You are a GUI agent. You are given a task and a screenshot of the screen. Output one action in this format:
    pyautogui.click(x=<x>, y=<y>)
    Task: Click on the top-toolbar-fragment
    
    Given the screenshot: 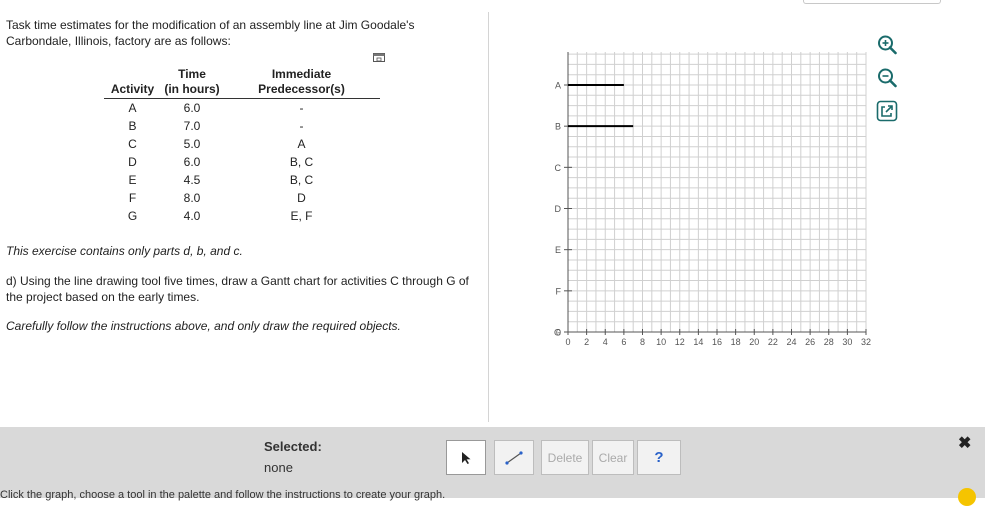 What is the action you would take?
    pyautogui.click(x=872, y=2)
    